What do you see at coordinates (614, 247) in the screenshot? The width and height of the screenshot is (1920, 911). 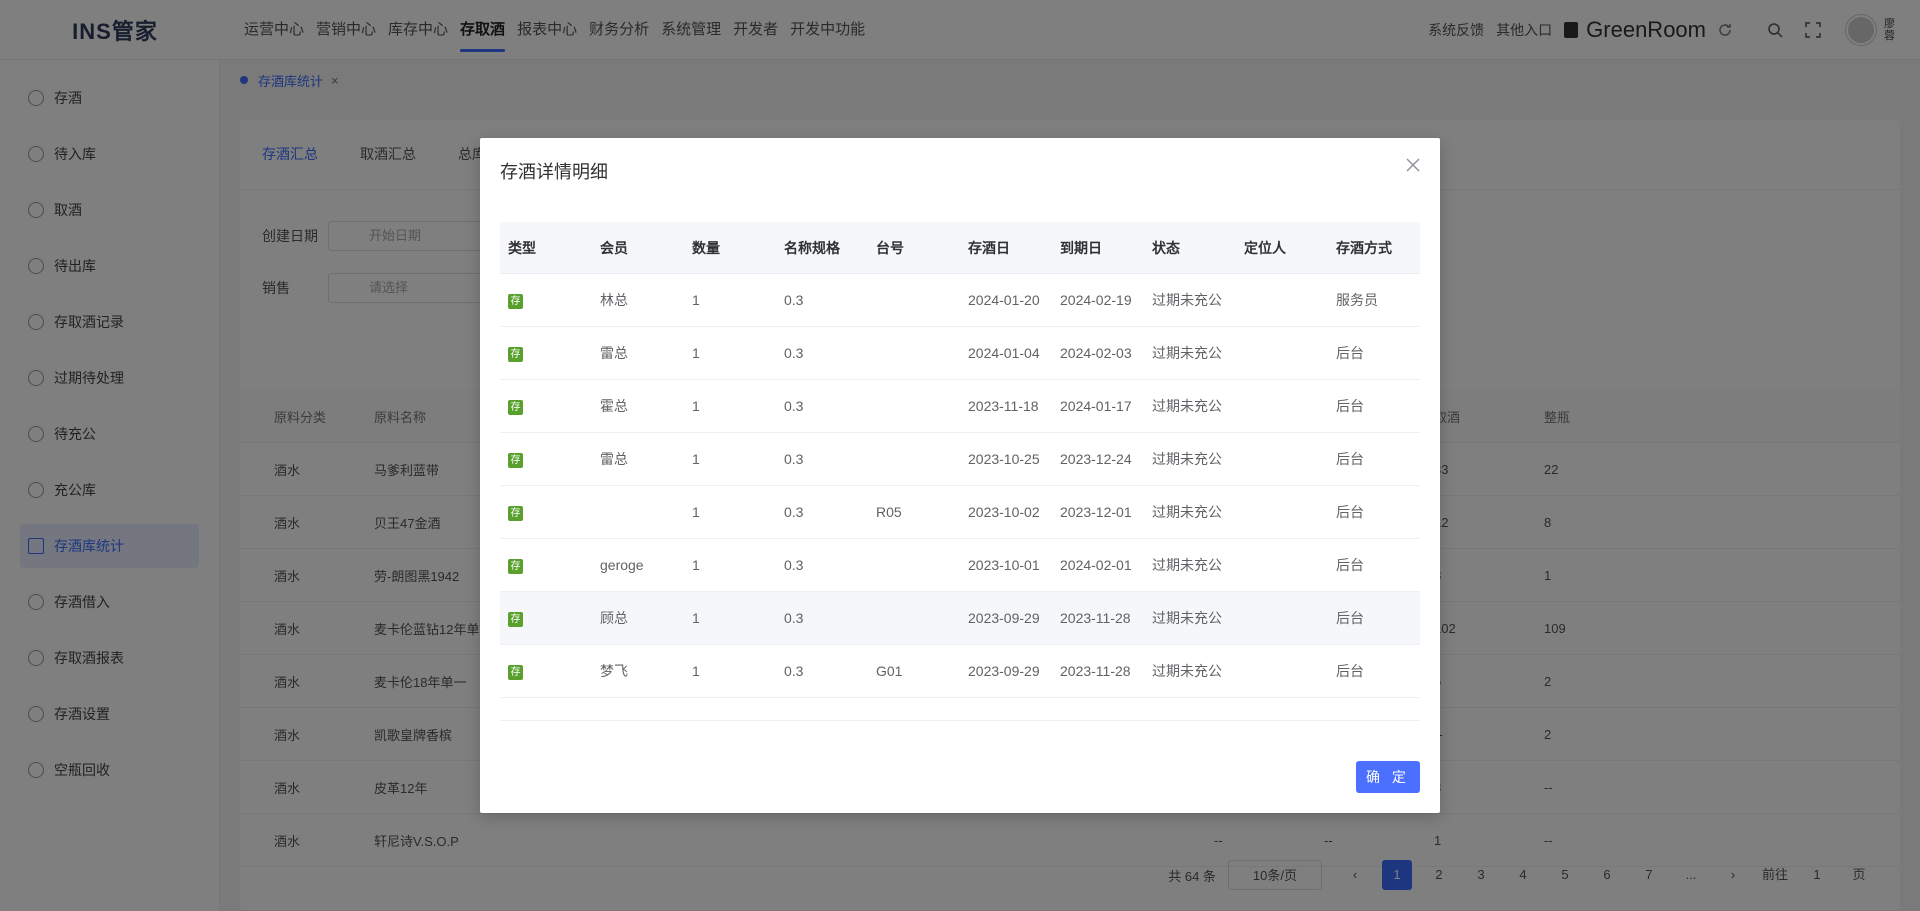 I see `detail-header-cell: 会员` at bounding box center [614, 247].